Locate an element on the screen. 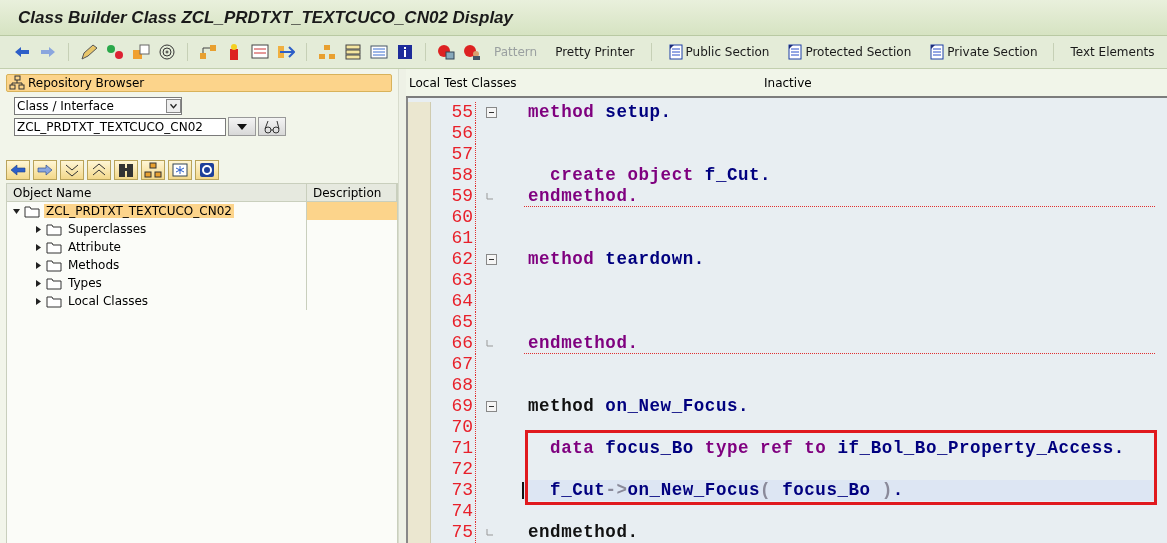  toolbar-button: Text Elements is located at coordinates (1112, 52).